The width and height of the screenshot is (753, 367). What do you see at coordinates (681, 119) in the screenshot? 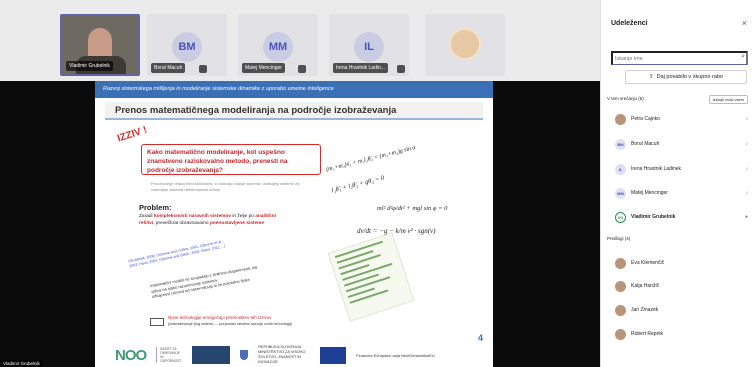
I see `participant-row: Petra Cajnko ♪` at bounding box center [681, 119].